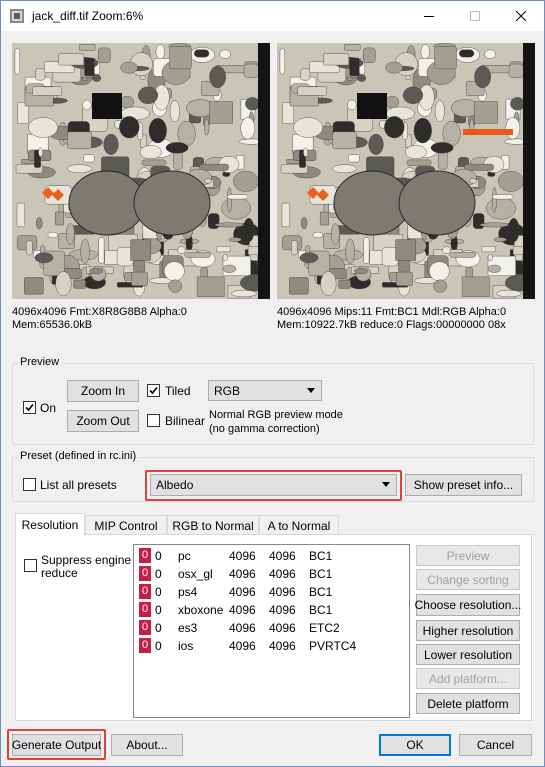 Image resolution: width=545 pixels, height=767 pixels. Describe the element at coordinates (188, 592) in the screenshot. I see `platform-name: ps4` at that location.